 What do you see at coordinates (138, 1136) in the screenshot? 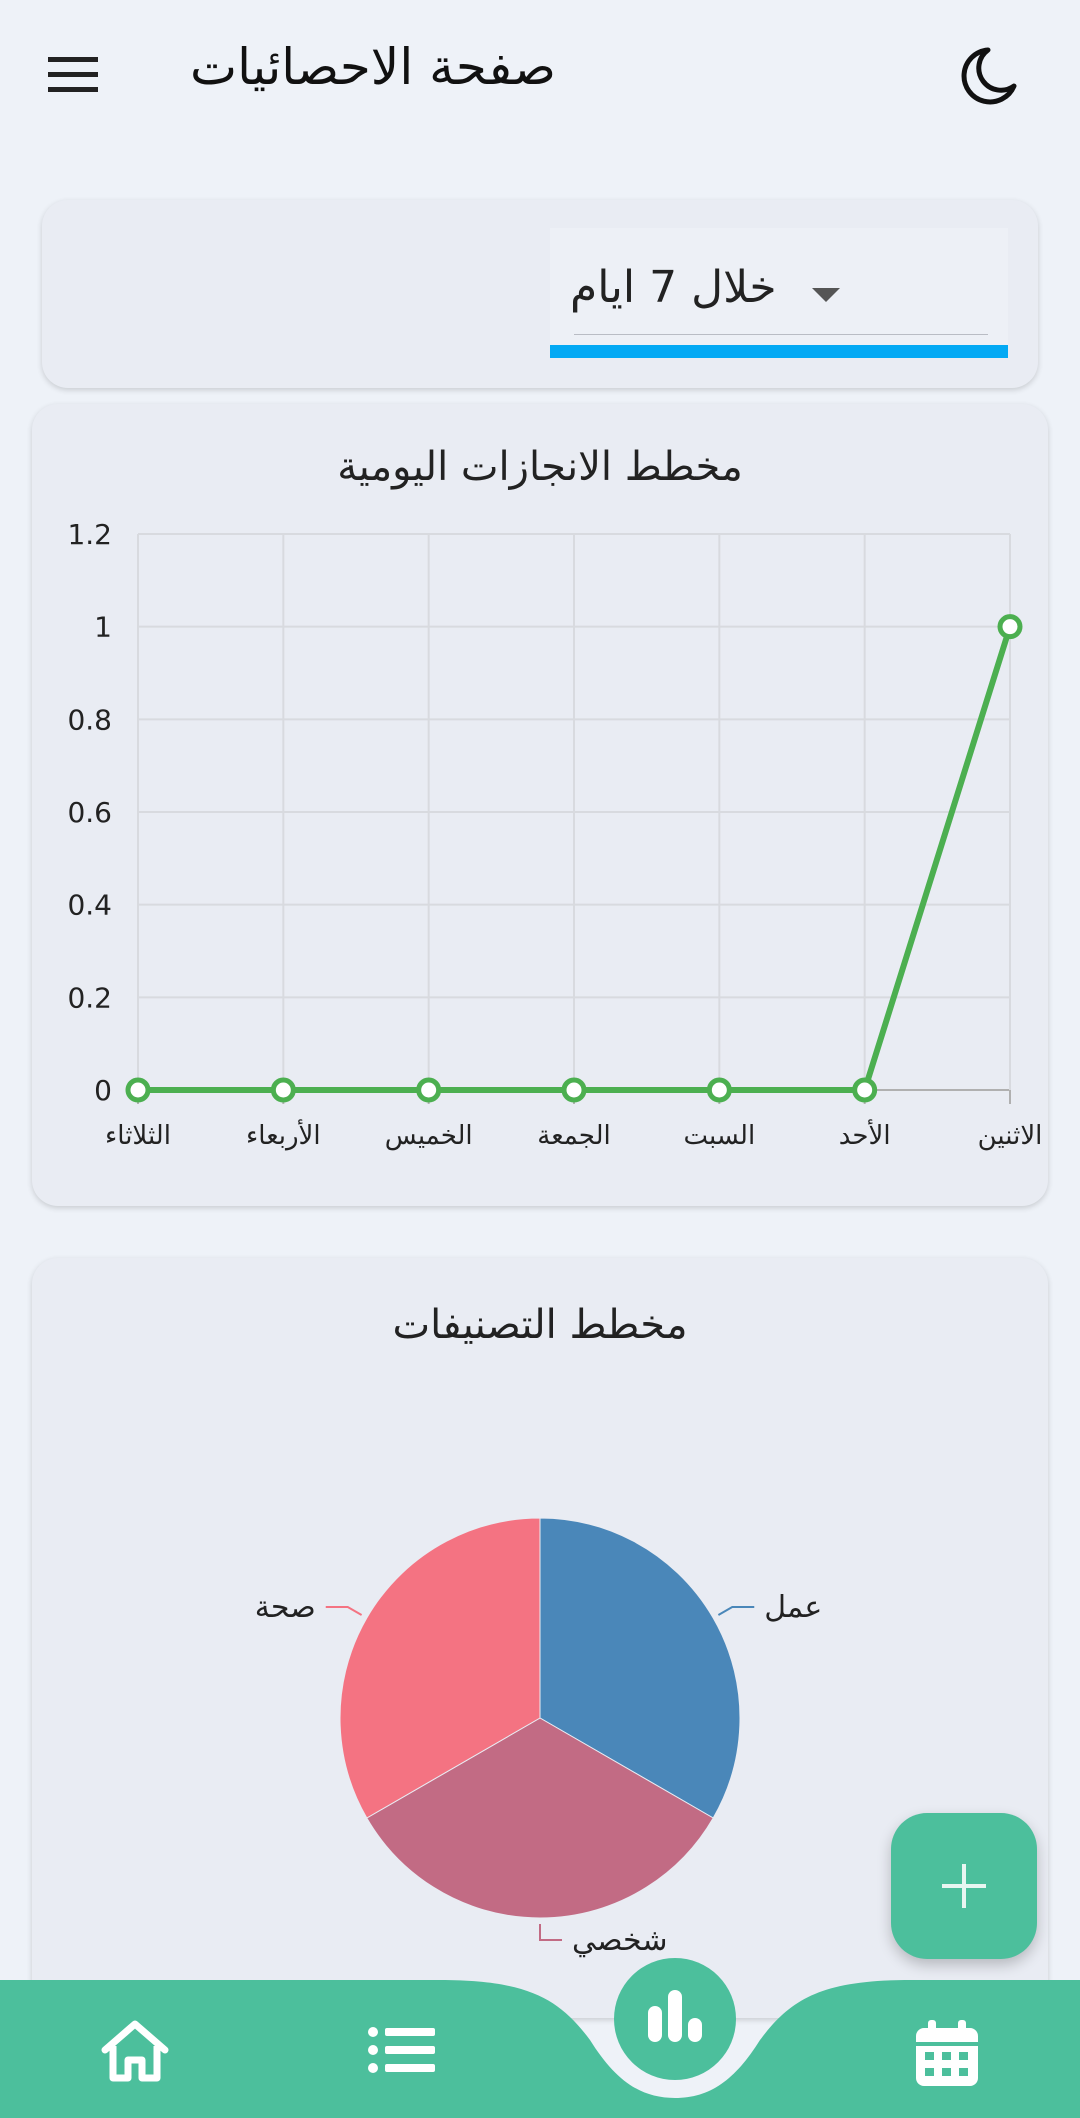
I see `x-tick-label: الثلاثاء` at bounding box center [138, 1136].